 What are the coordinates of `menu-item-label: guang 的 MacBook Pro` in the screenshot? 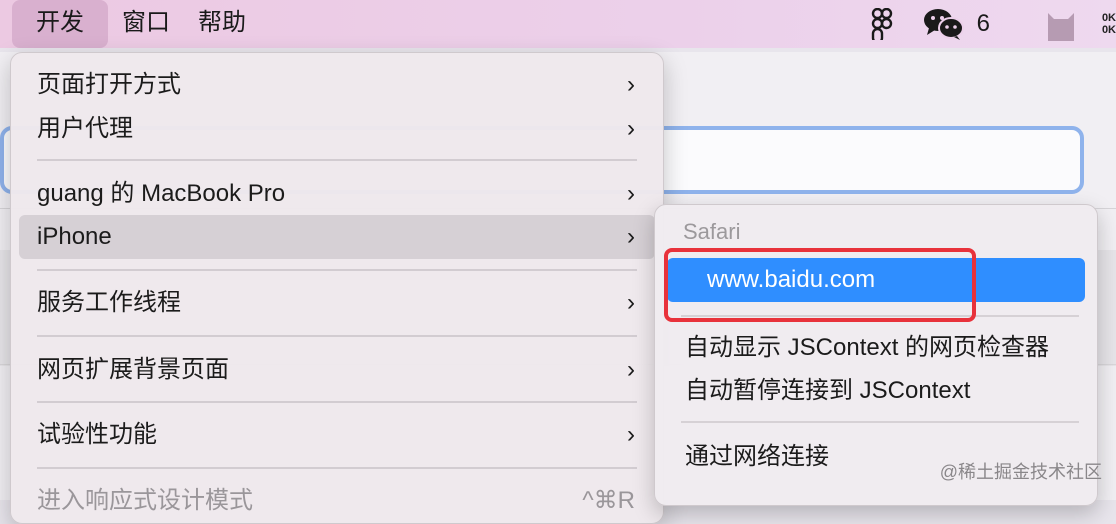 It's located at (161, 193).